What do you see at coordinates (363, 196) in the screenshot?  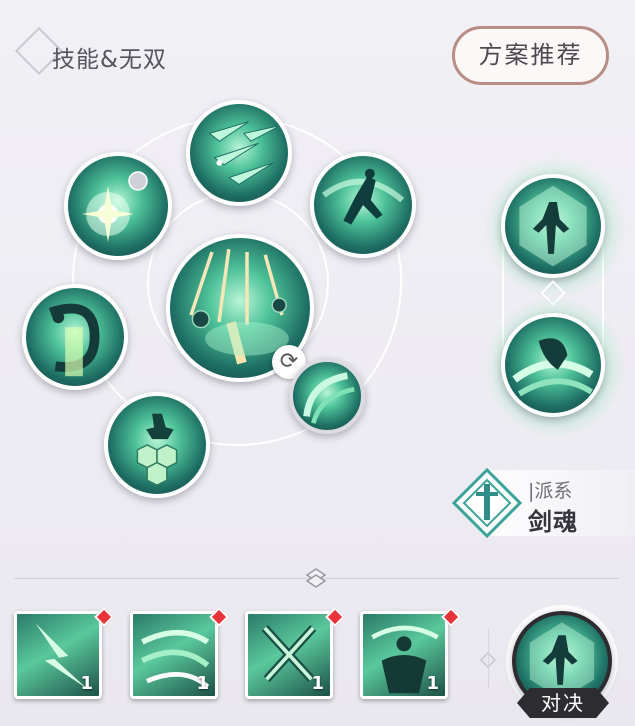 I see `leaping-figure-icon` at bounding box center [363, 196].